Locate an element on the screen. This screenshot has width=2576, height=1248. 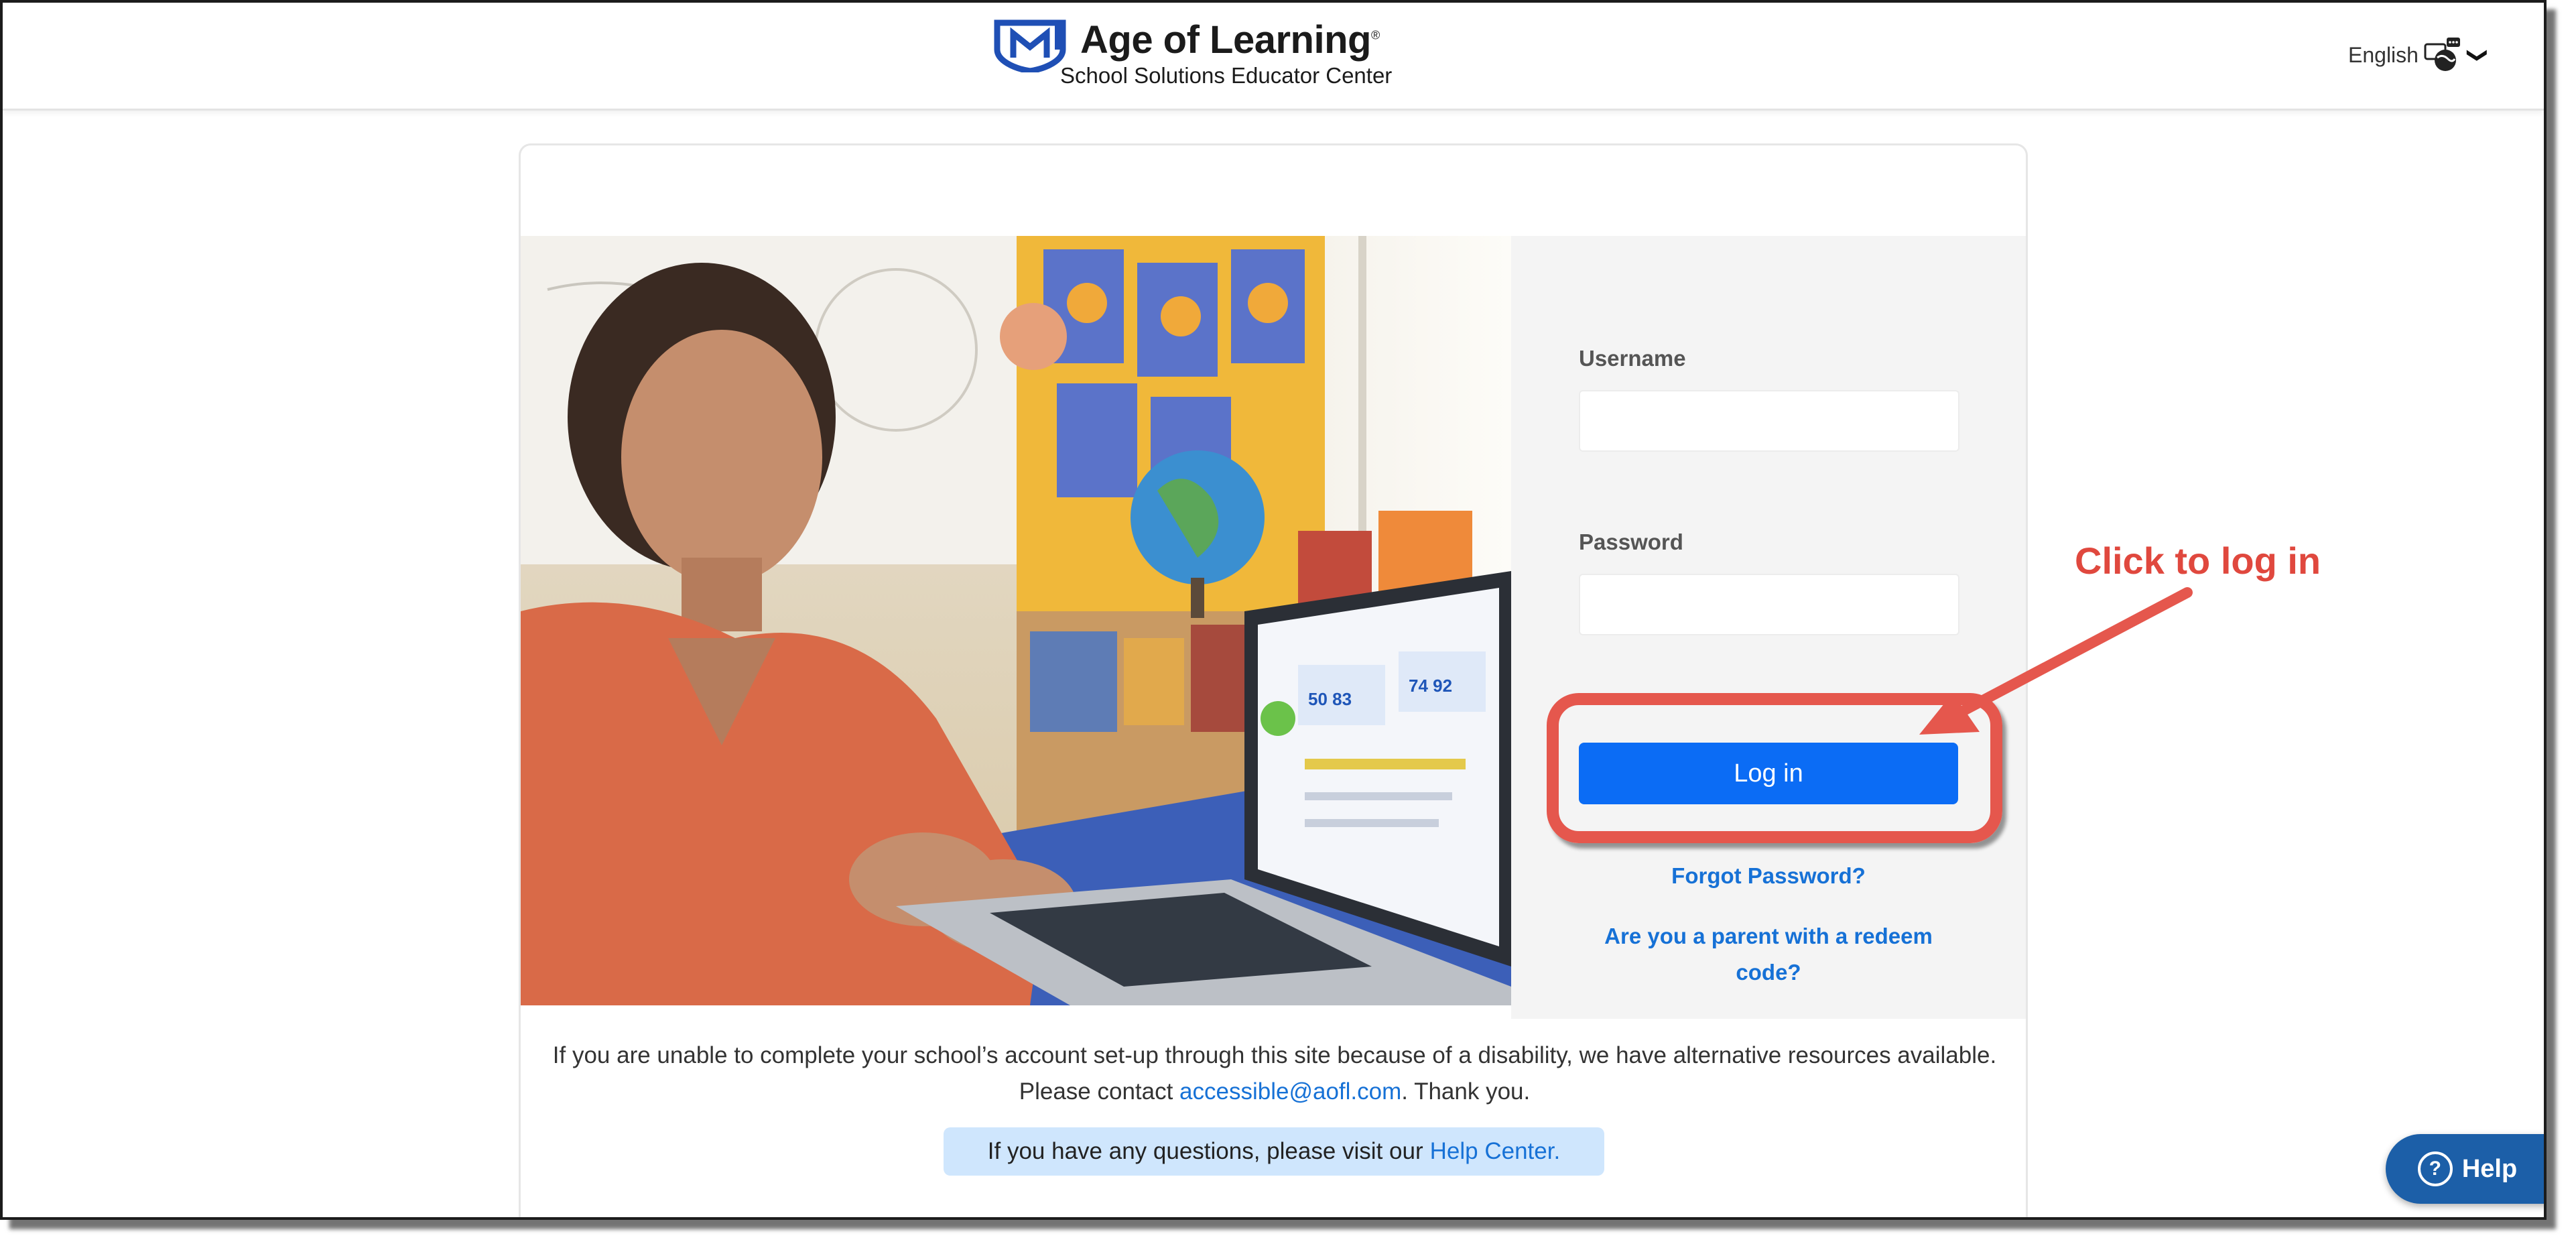
parent-redeem-code-link: Are you a parent with a redeem code? is located at coordinates (1768, 954).